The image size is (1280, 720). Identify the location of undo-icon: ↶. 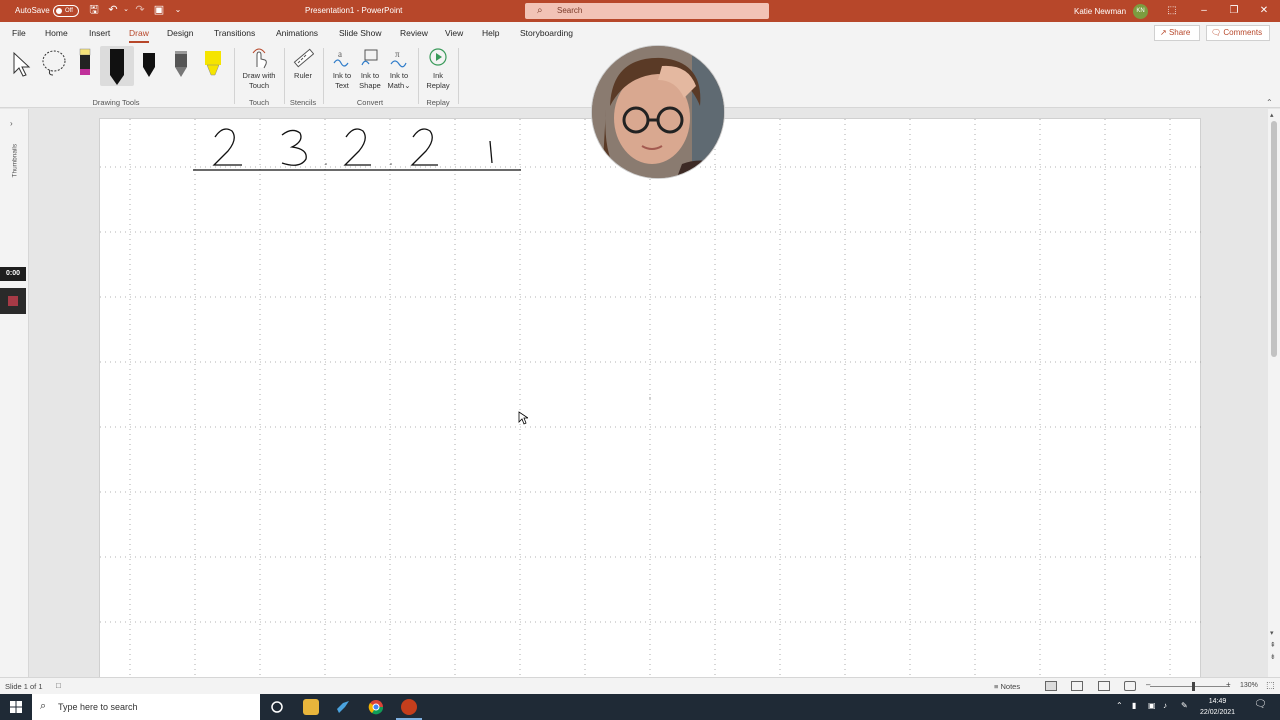
(113, 10).